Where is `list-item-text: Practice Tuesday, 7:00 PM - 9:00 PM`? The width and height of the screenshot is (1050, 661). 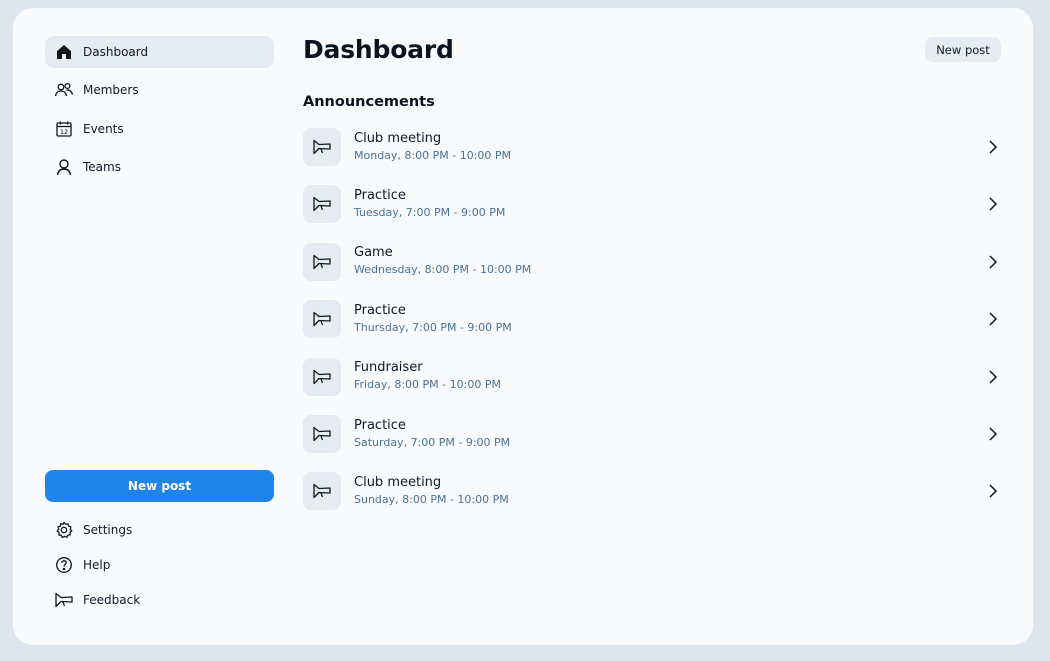 list-item-text: Practice Tuesday, 7:00 PM - 9:00 PM is located at coordinates (429, 204).